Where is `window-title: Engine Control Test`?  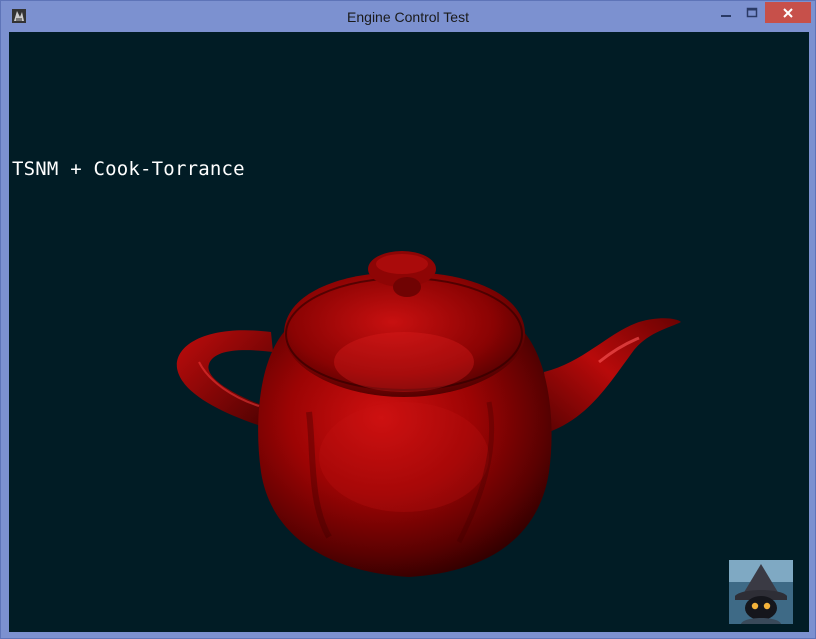
window-title: Engine Control Test is located at coordinates (408, 17).